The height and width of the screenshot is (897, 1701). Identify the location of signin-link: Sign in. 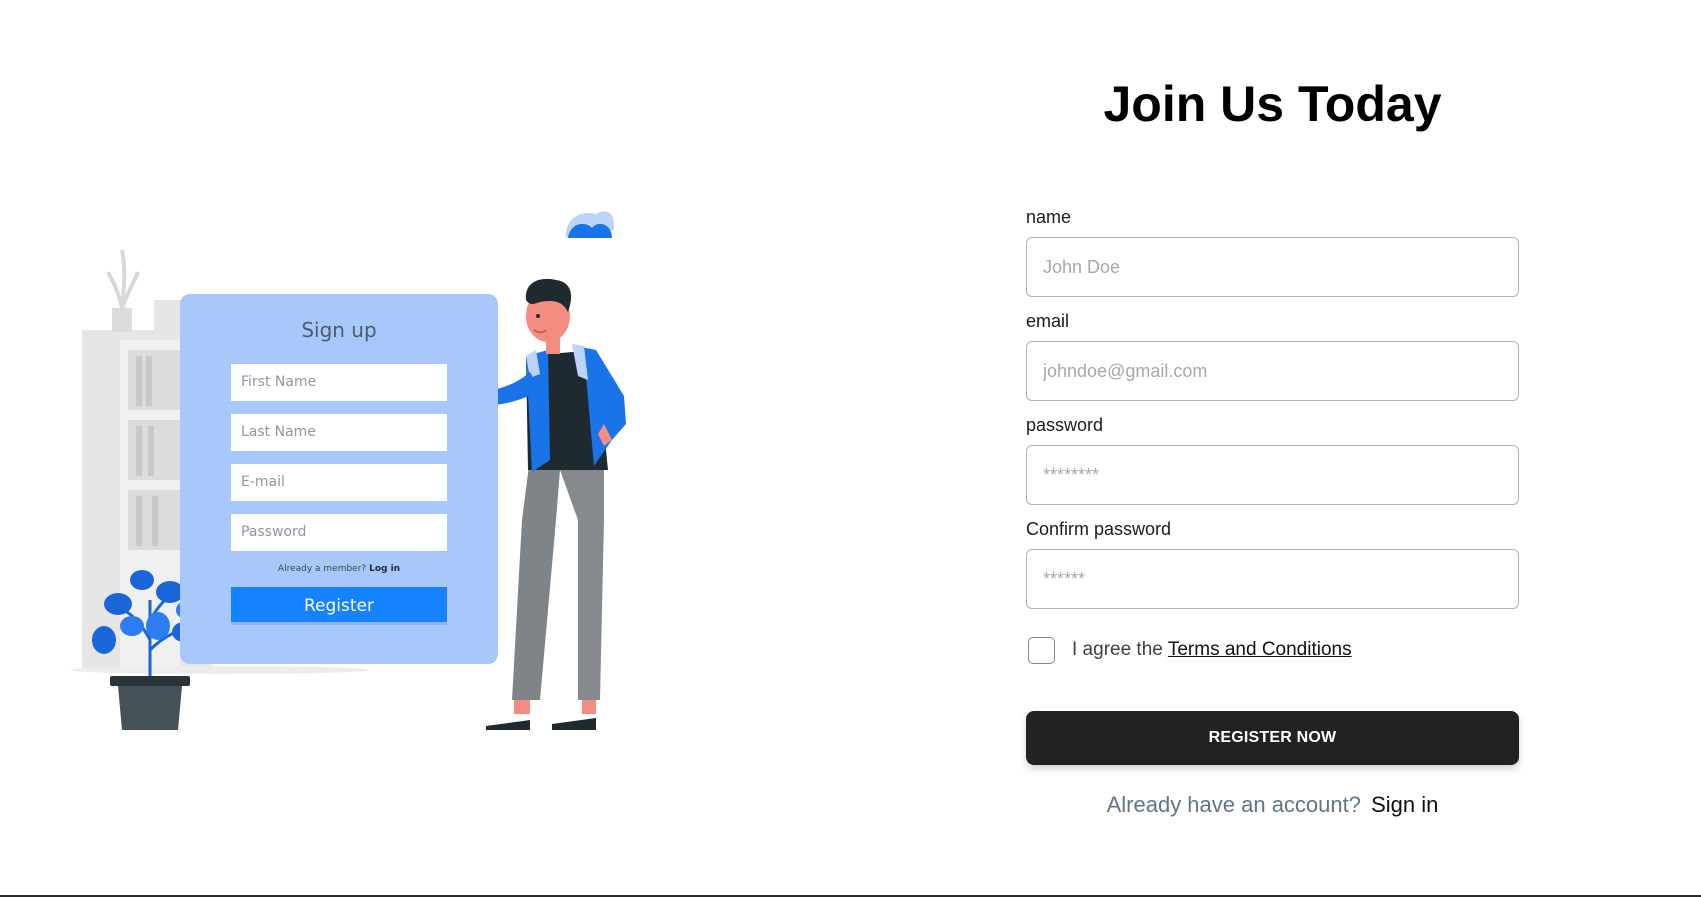
(1404, 804).